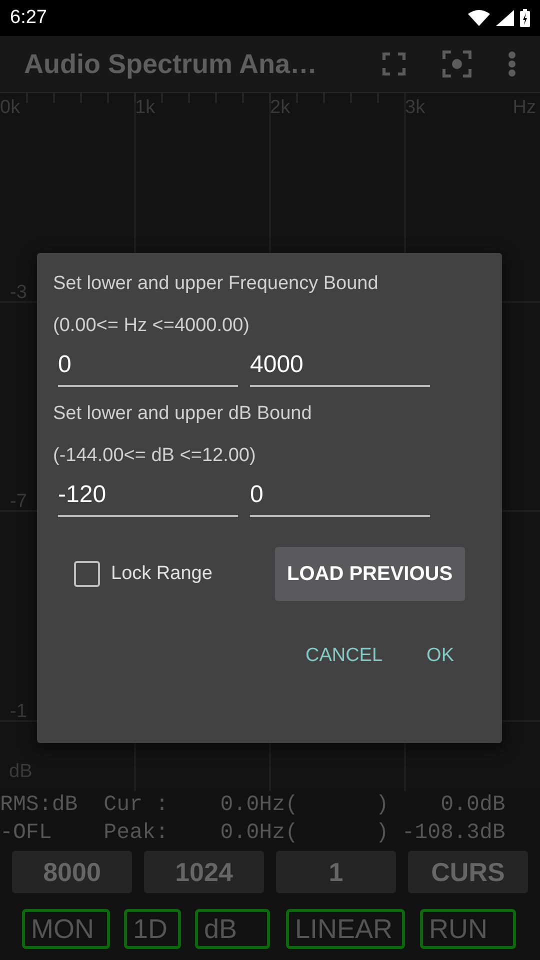 This screenshot has height=960, width=540. Describe the element at coordinates (87, 574) in the screenshot. I see `checkbox` at that location.